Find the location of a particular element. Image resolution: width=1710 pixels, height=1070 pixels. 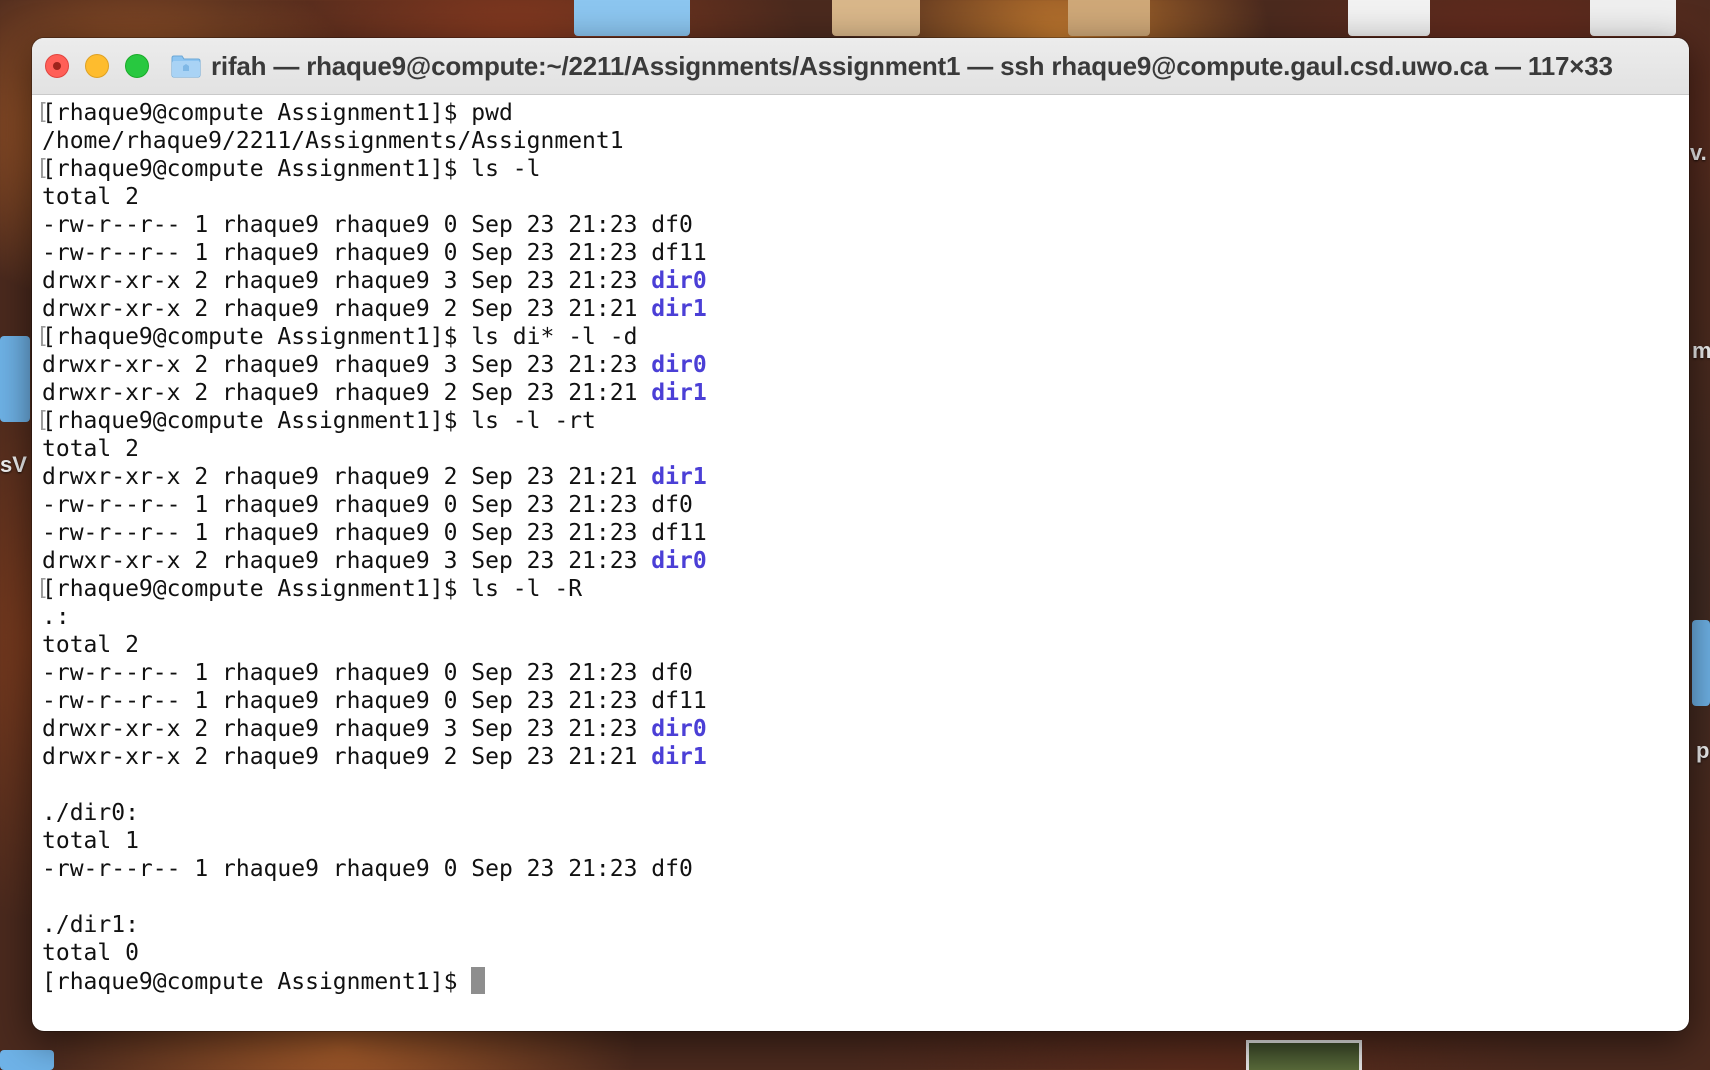

zoom-button is located at coordinates (137, 66).